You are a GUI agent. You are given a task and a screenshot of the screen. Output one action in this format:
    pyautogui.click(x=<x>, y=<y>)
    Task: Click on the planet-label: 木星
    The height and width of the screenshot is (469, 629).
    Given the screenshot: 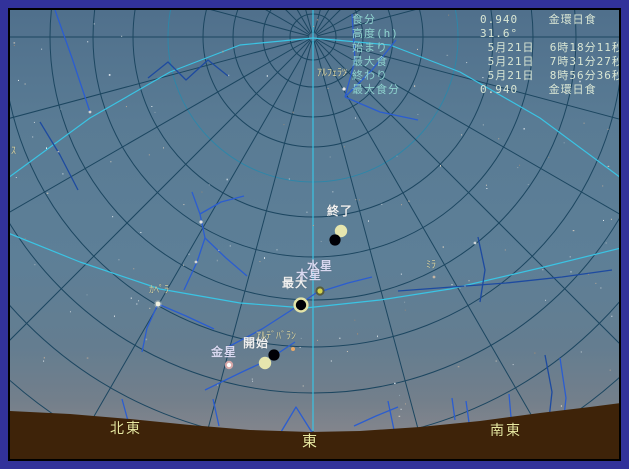 What is the action you would take?
    pyautogui.click(x=309, y=275)
    